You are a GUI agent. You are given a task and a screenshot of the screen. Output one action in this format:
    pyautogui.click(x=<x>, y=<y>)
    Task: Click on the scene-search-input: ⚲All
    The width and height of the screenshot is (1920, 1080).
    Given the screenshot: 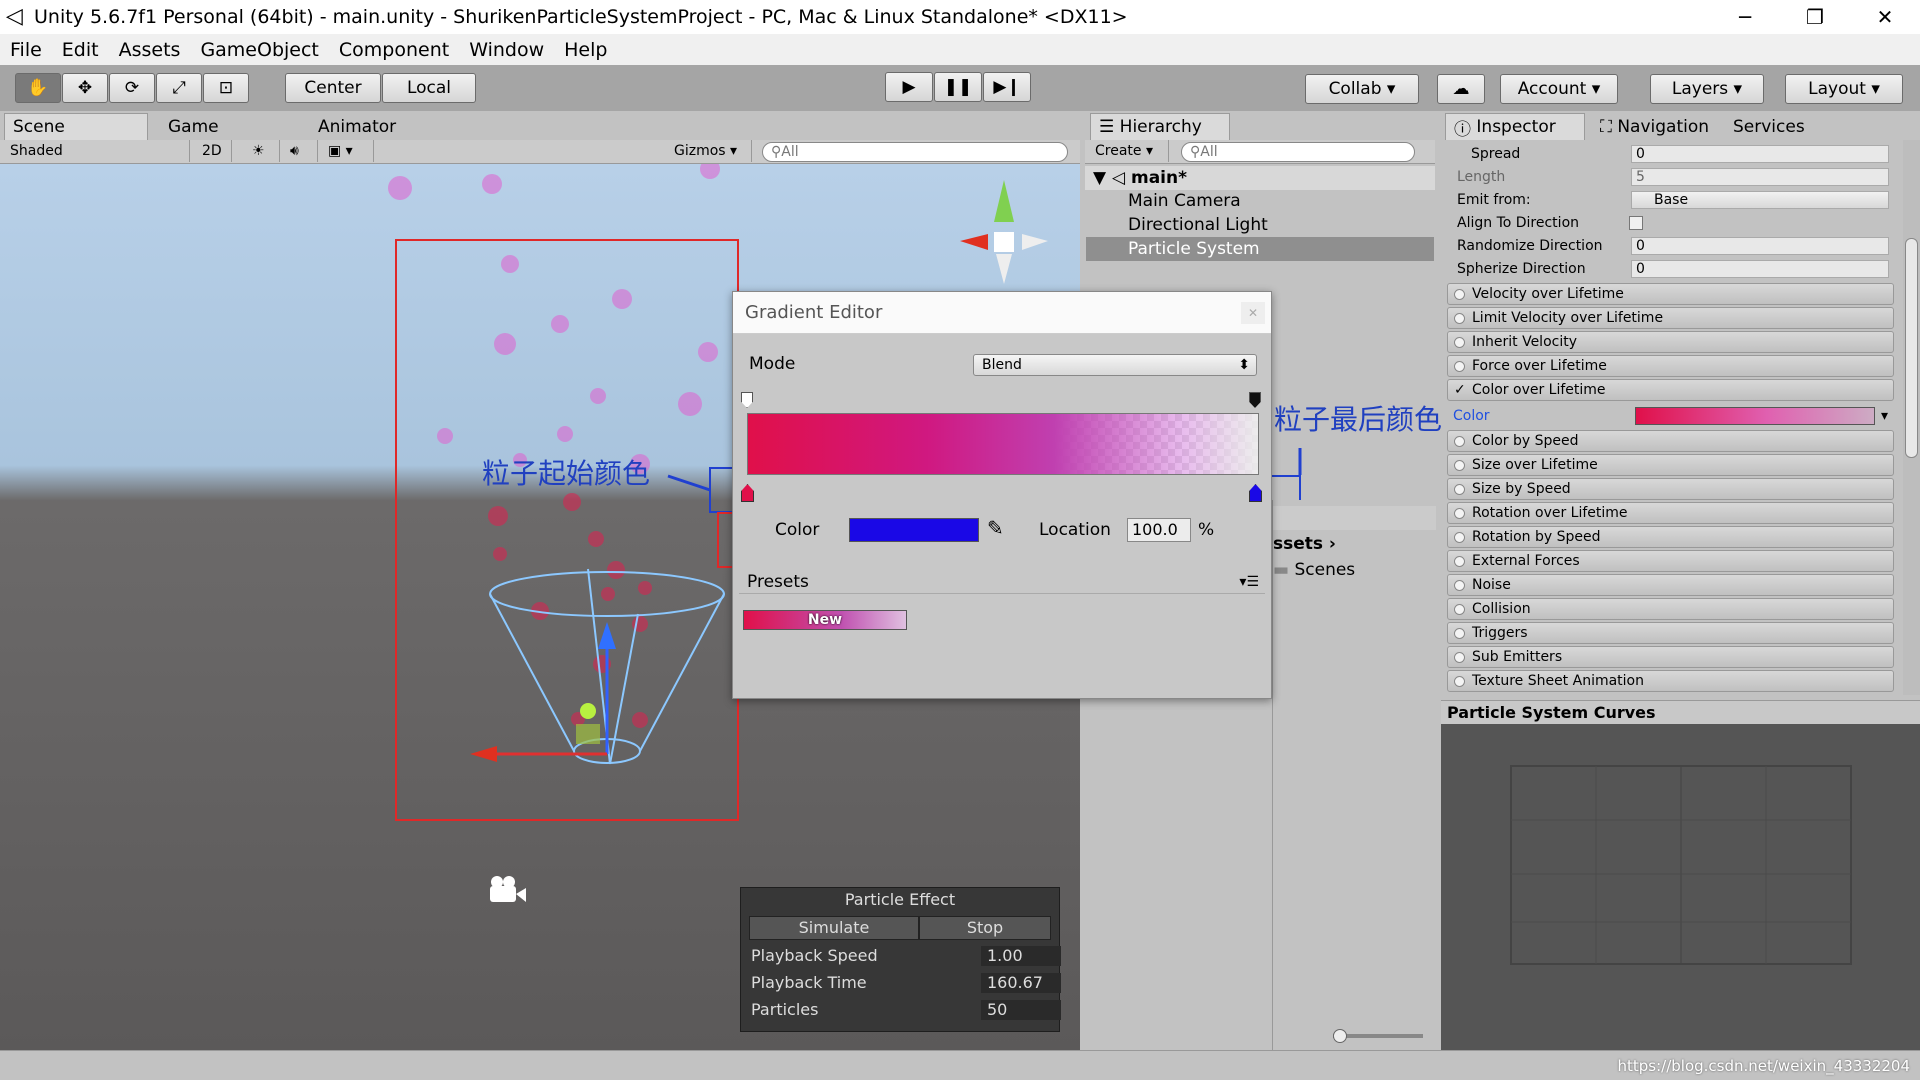 What is the action you would take?
    pyautogui.click(x=915, y=152)
    